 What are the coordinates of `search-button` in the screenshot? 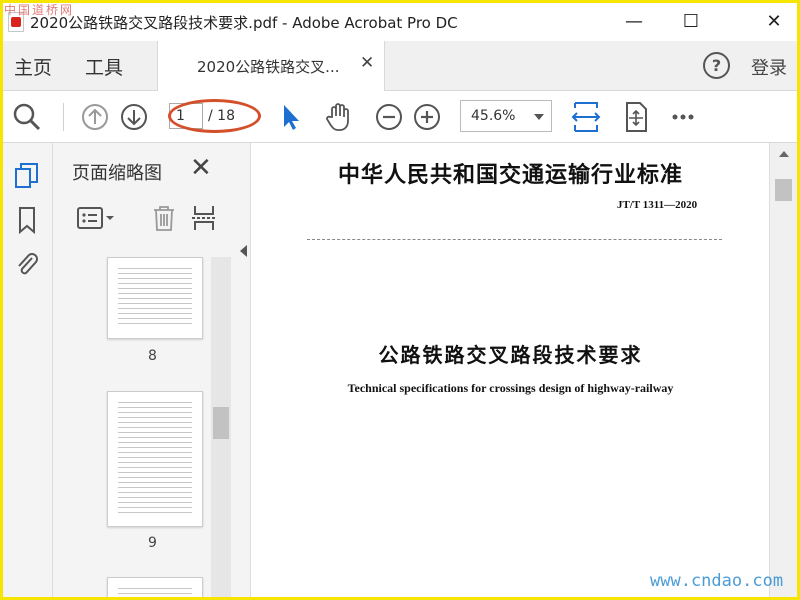 It's located at (27, 117).